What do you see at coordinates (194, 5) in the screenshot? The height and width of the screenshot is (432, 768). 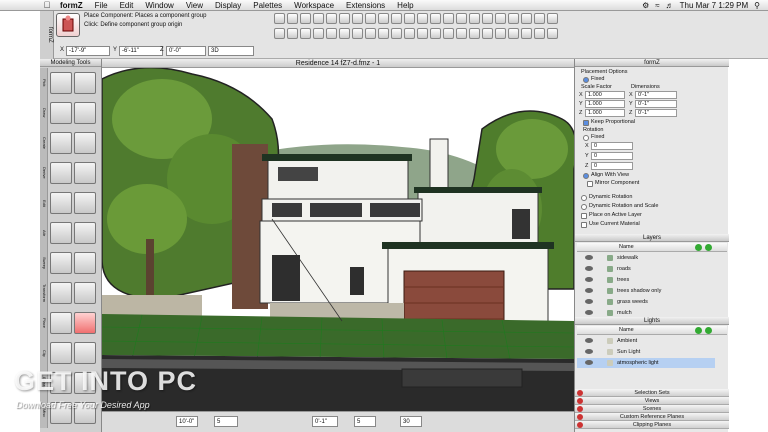 I see `menu-view: View` at bounding box center [194, 5].